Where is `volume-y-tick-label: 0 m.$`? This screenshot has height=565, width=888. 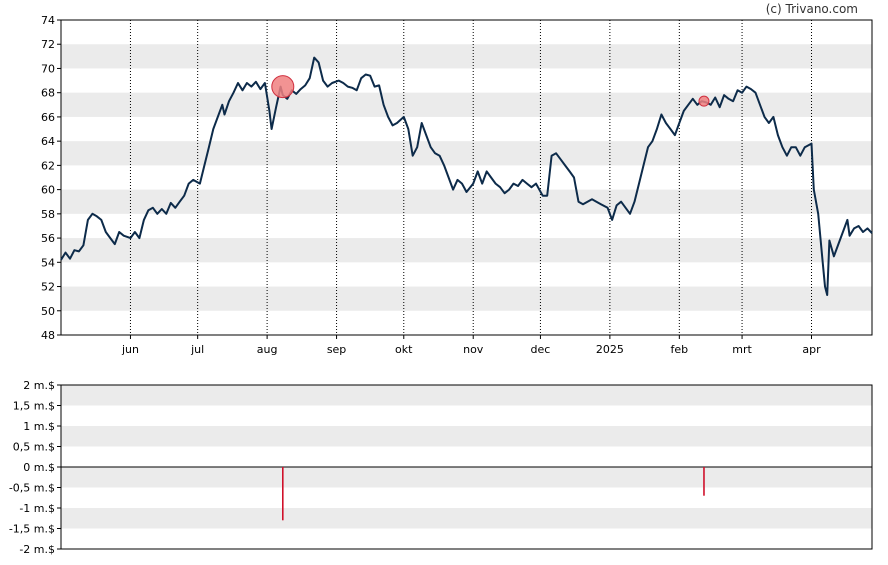 volume-y-tick-label: 0 m.$ is located at coordinates (39, 467).